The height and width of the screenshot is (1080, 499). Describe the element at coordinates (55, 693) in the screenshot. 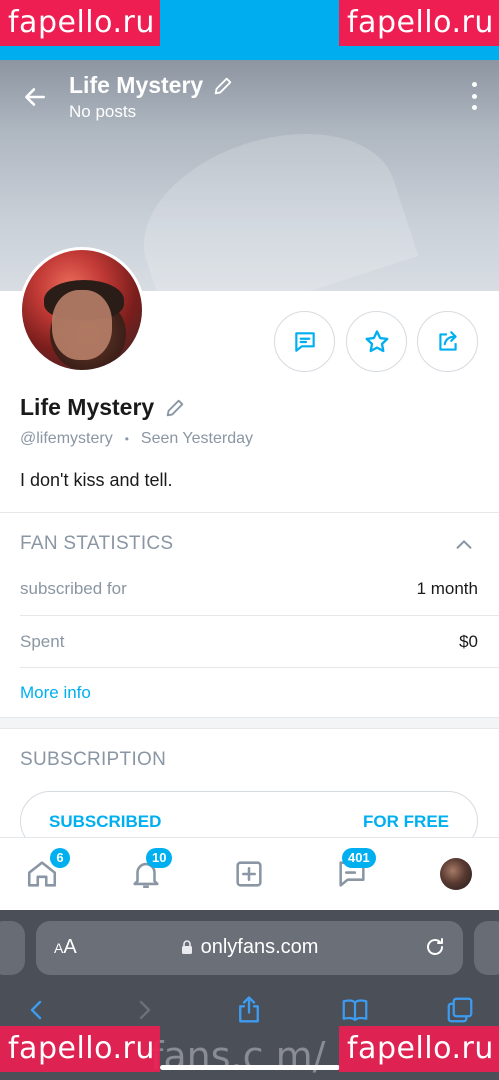

I see `more-info-link: More info` at that location.